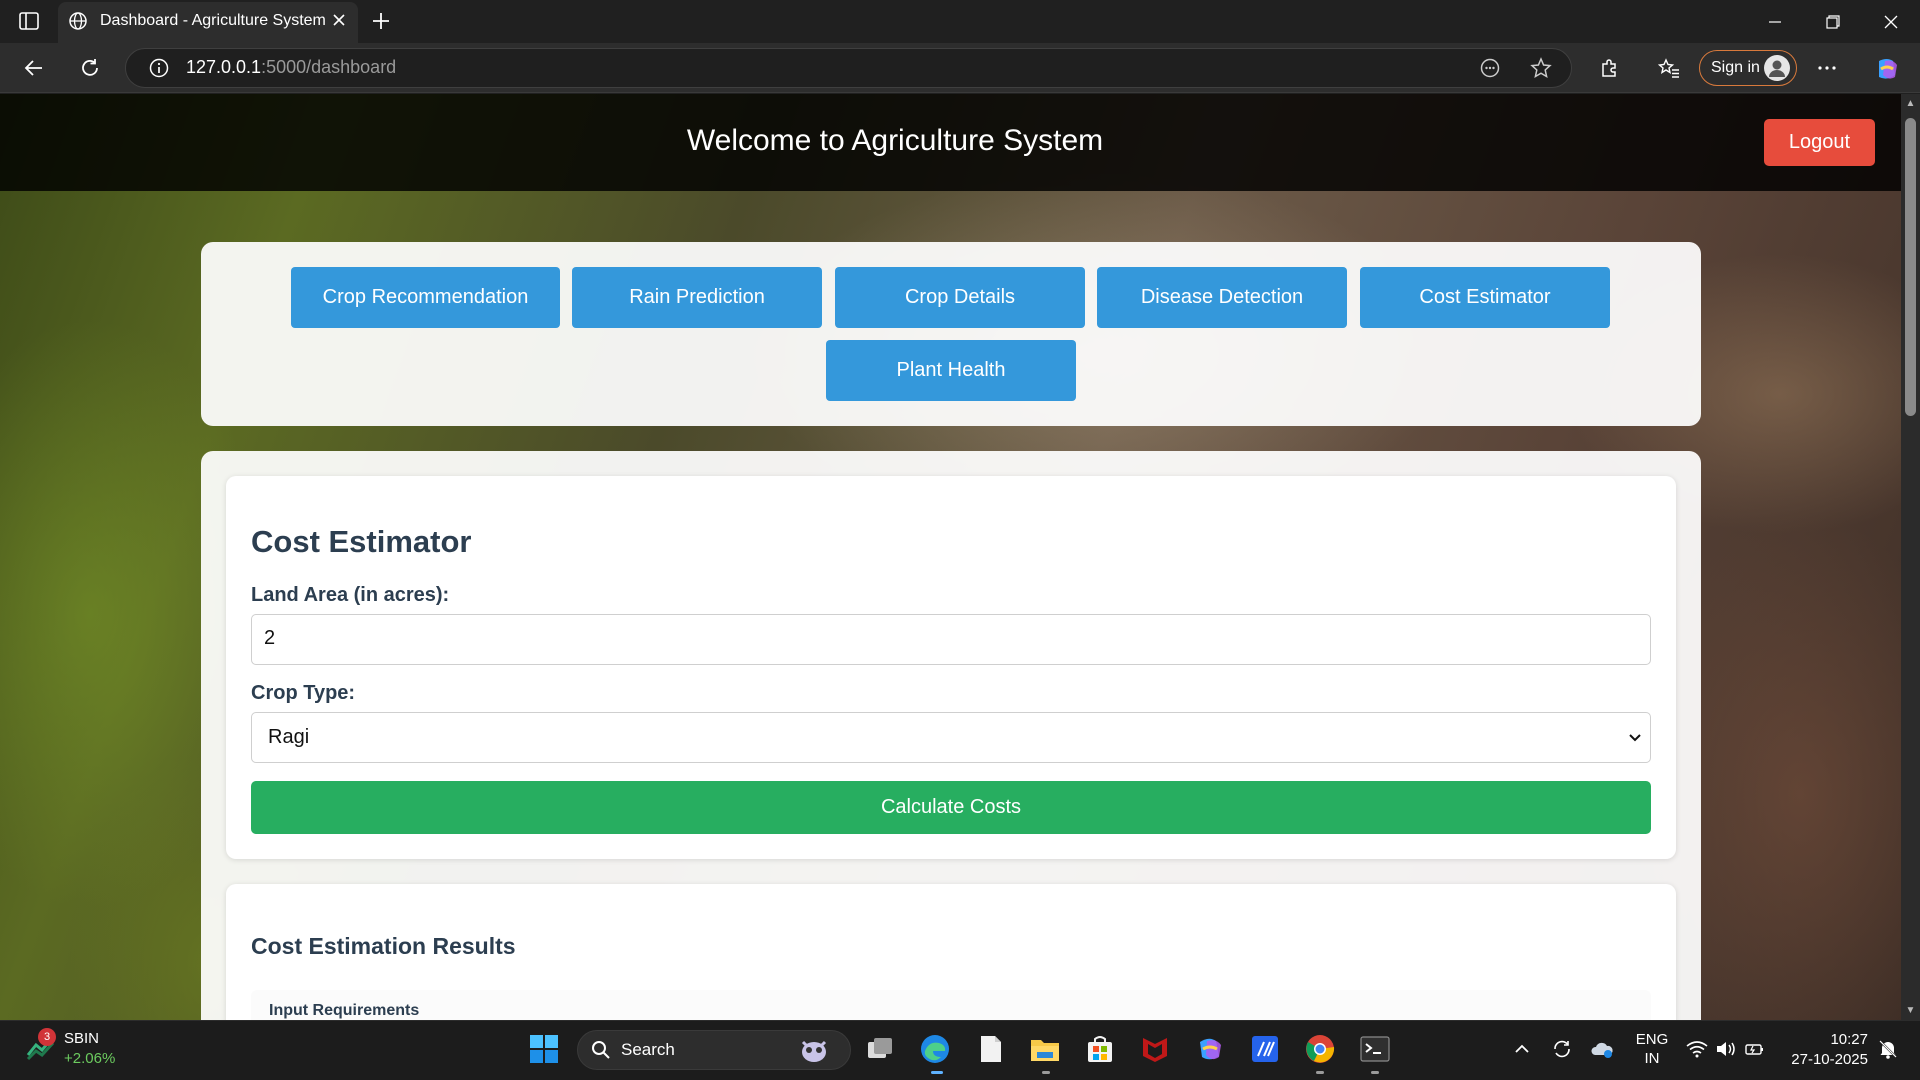  What do you see at coordinates (1820, 1059) in the screenshot?
I see `clock-date: 27-10-2025` at bounding box center [1820, 1059].